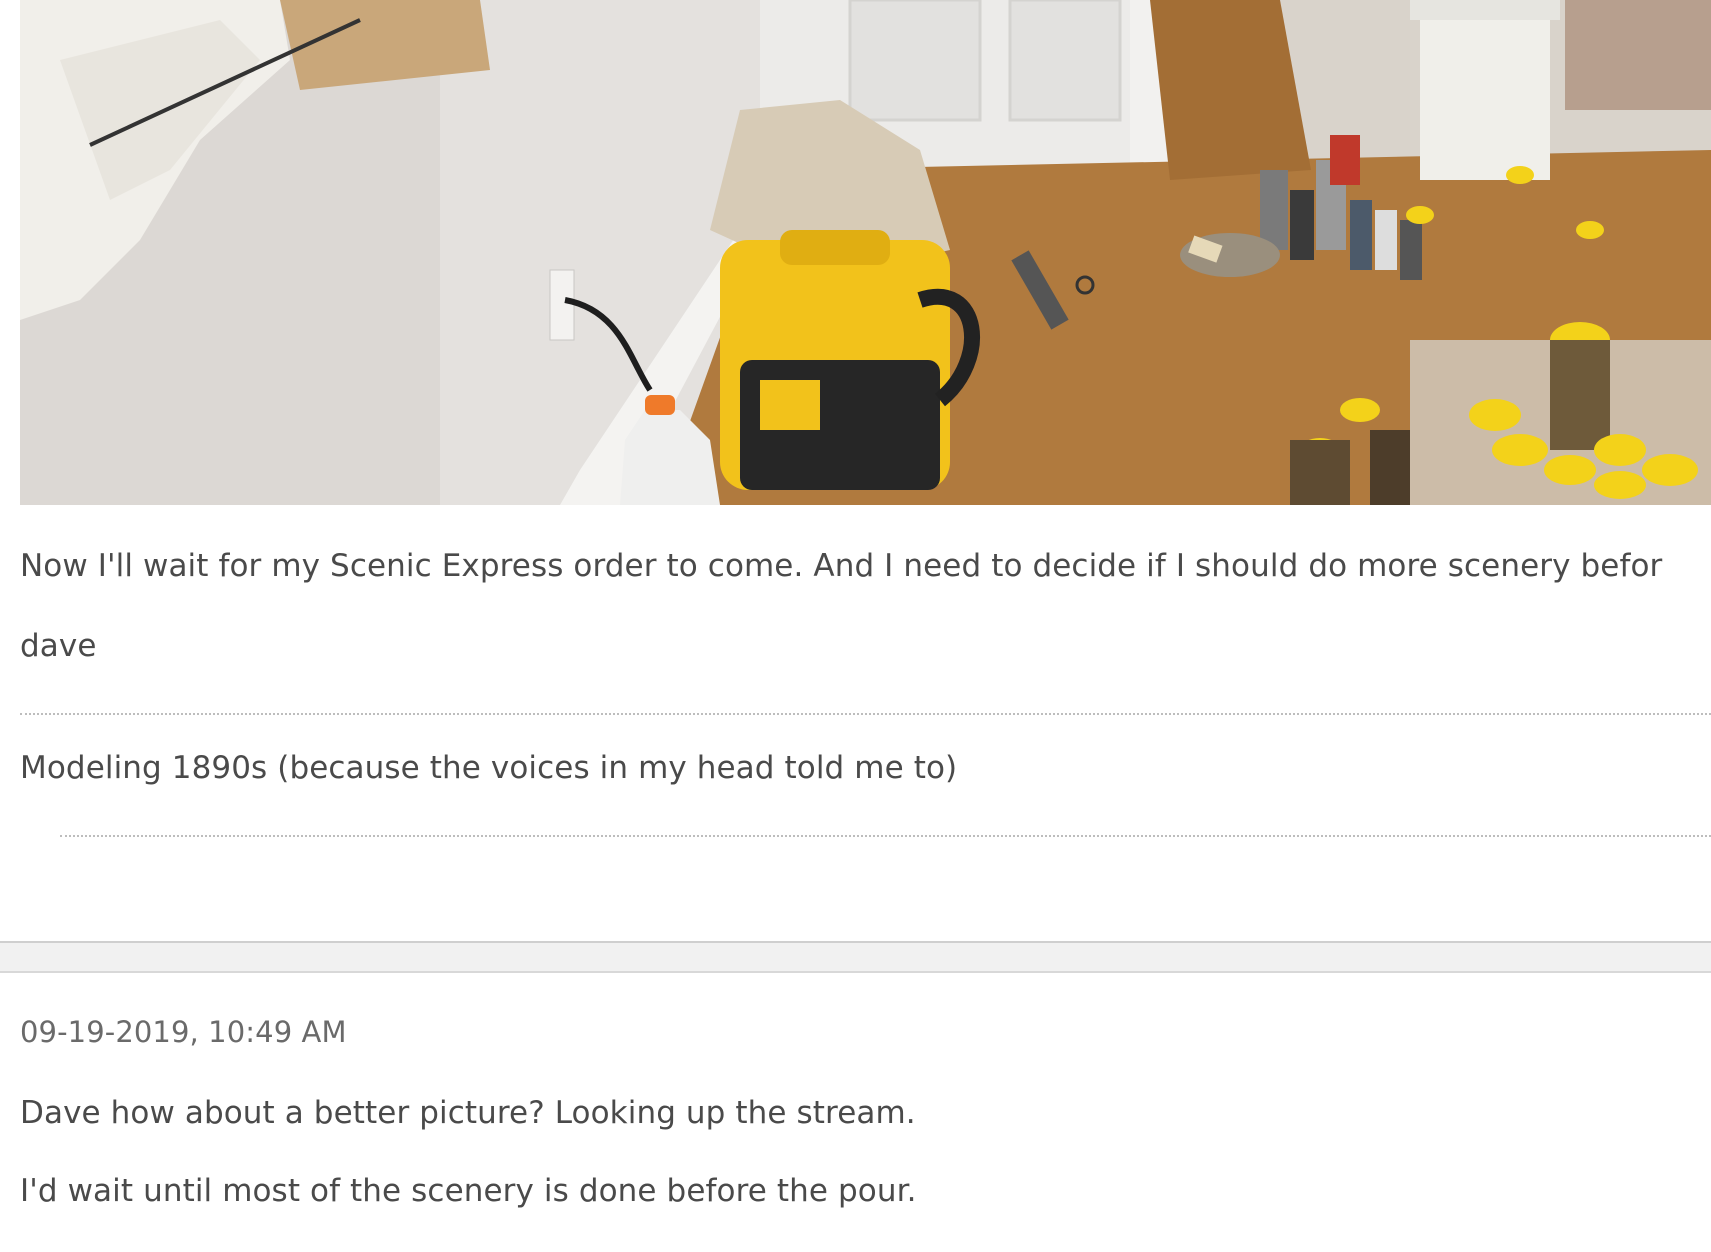 The width and height of the screenshot is (1711, 1252). What do you see at coordinates (855, 957) in the screenshot?
I see `post-separator` at bounding box center [855, 957].